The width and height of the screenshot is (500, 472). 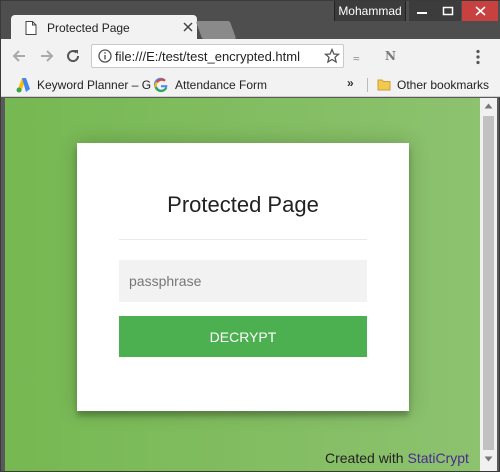 I want to click on tab-close-icon, so click(x=188, y=27).